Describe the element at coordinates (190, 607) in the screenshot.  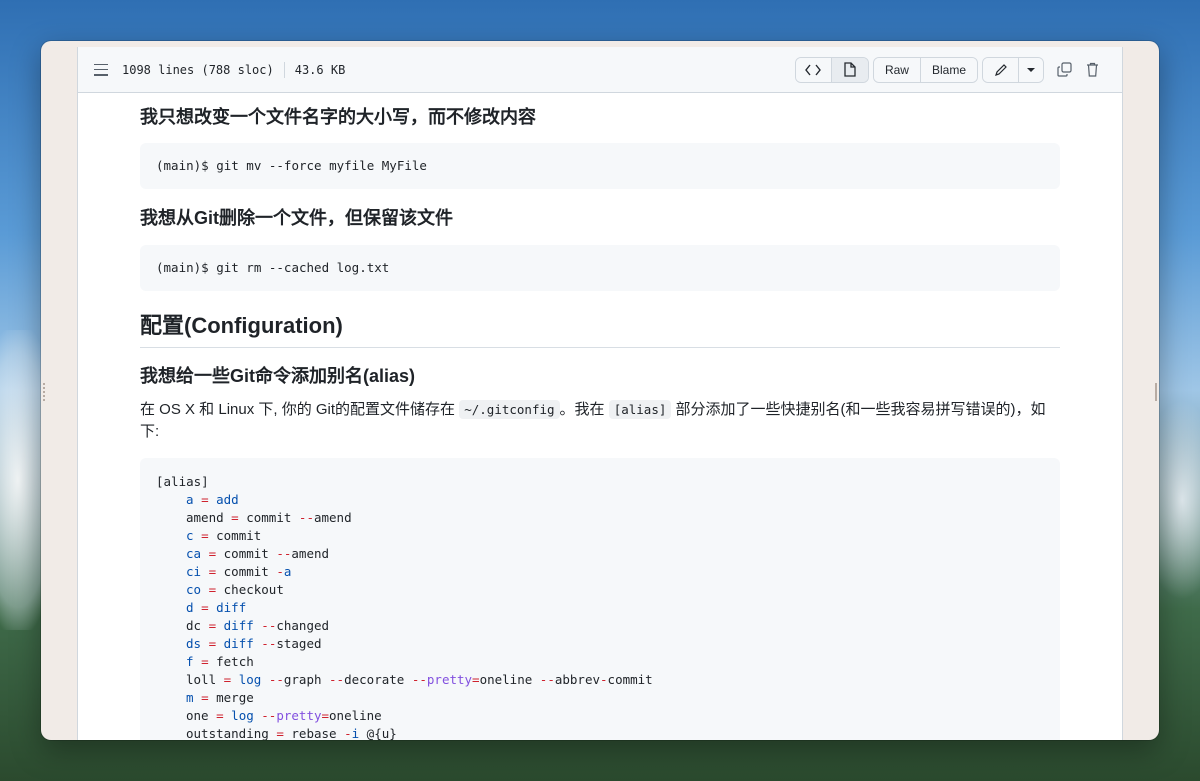
I see `alias-name: d` at that location.